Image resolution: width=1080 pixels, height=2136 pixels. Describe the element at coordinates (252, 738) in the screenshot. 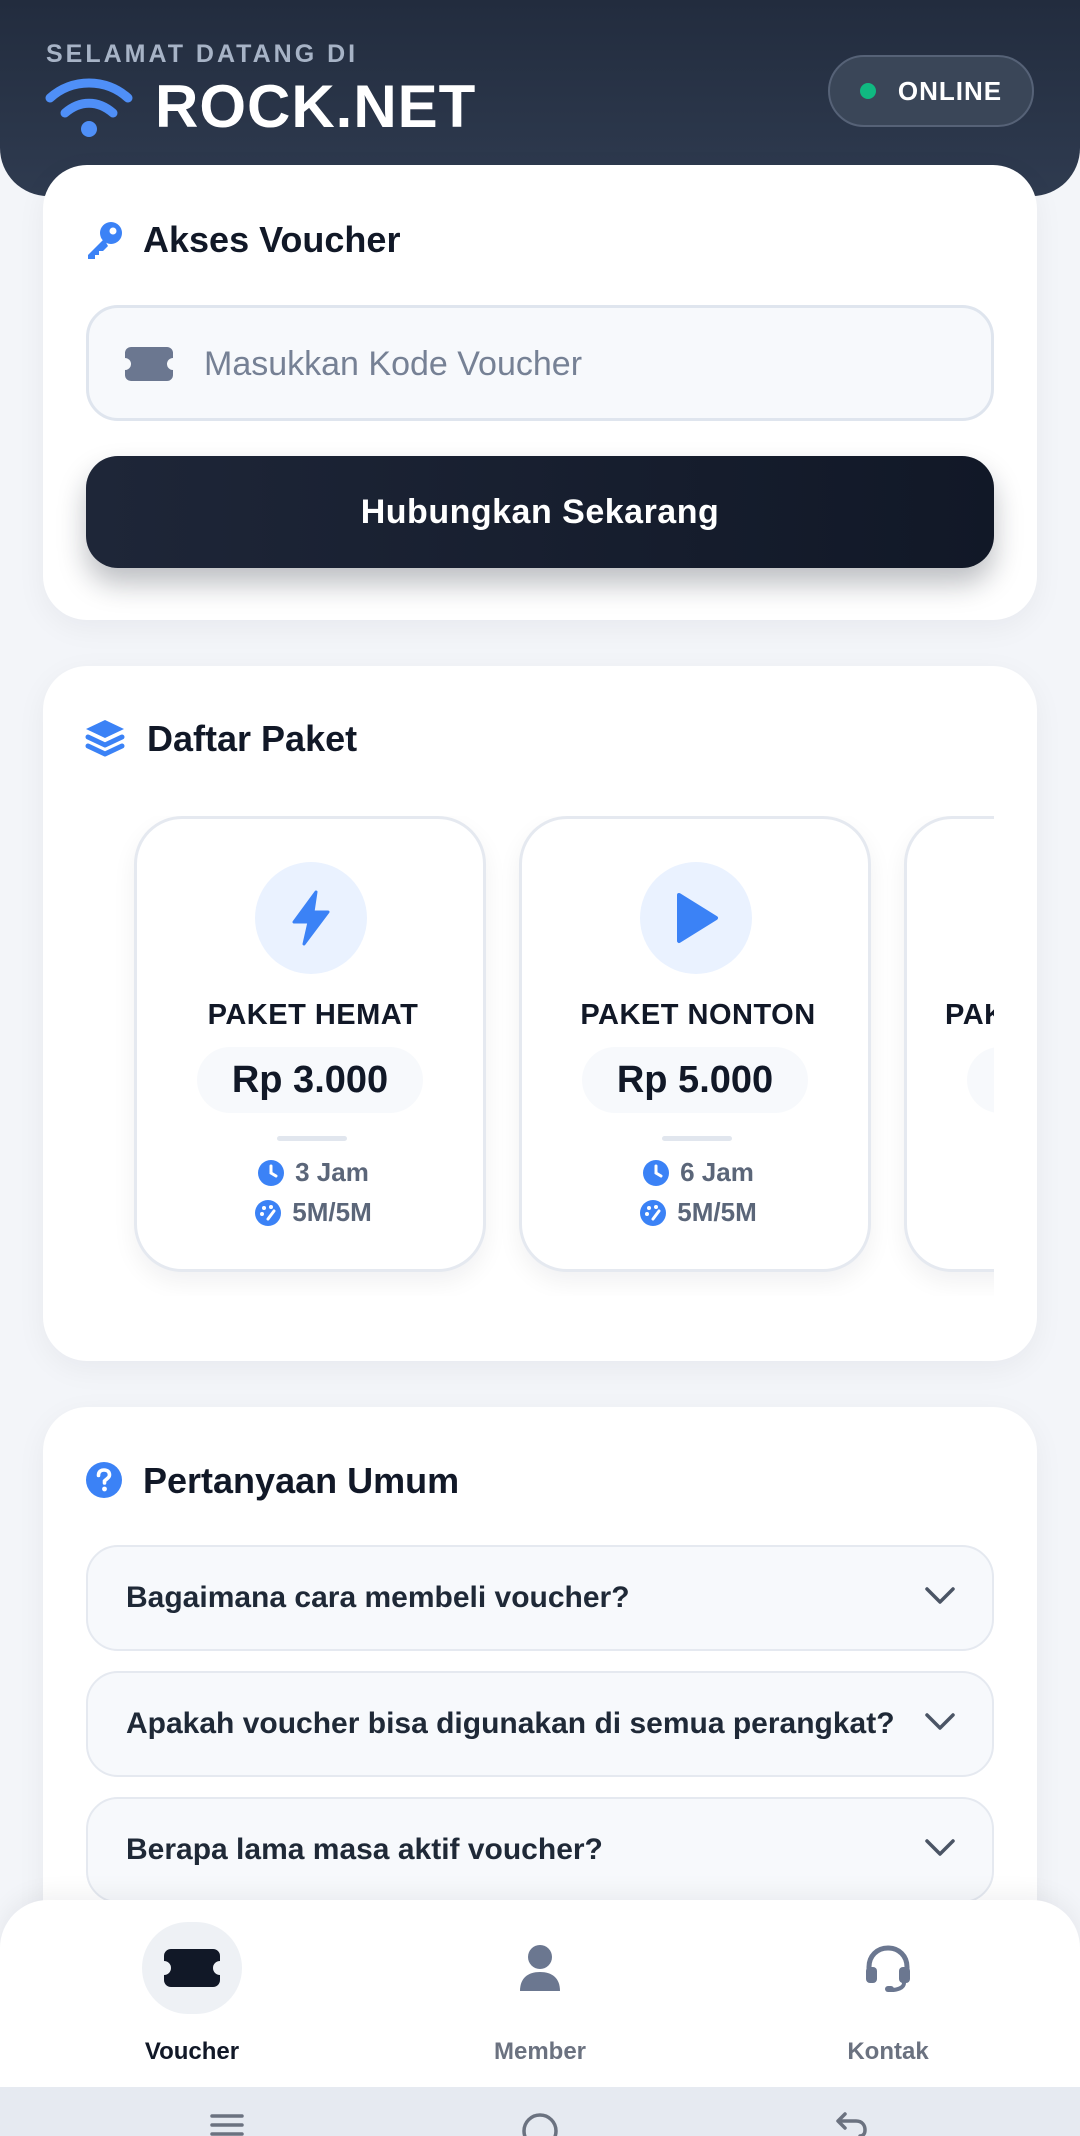

I see `package-list-title: Daftar Paket` at that location.